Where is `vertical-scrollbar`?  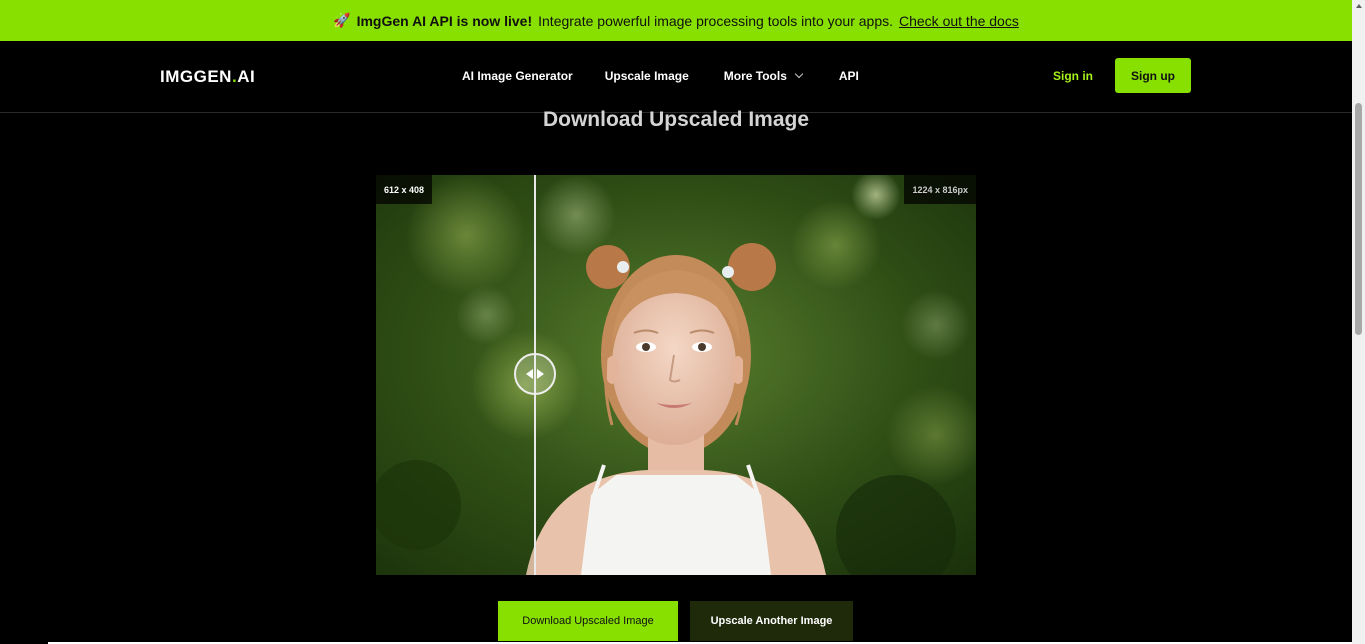
vertical-scrollbar is located at coordinates (1358, 322).